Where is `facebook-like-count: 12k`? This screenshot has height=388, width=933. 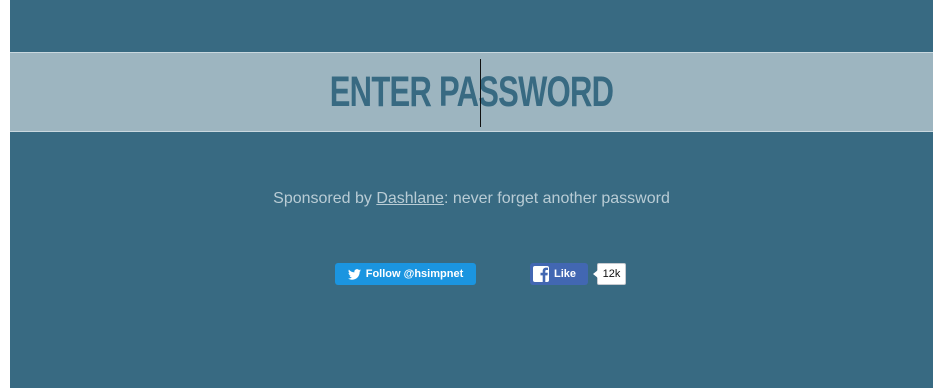
facebook-like-count: 12k is located at coordinates (609, 274).